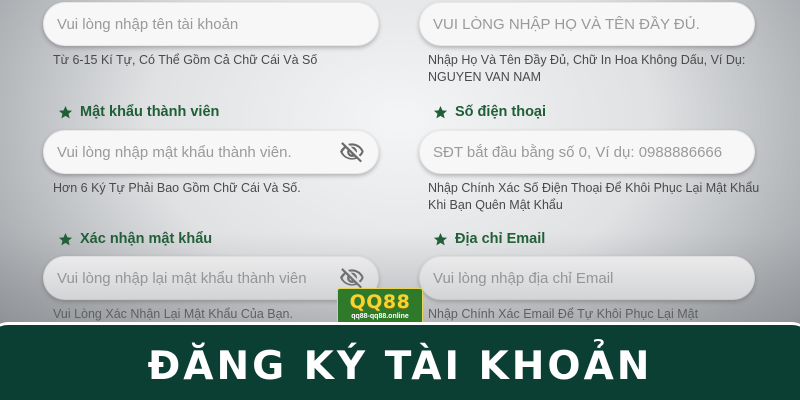  I want to click on password-field, so click(211, 152).